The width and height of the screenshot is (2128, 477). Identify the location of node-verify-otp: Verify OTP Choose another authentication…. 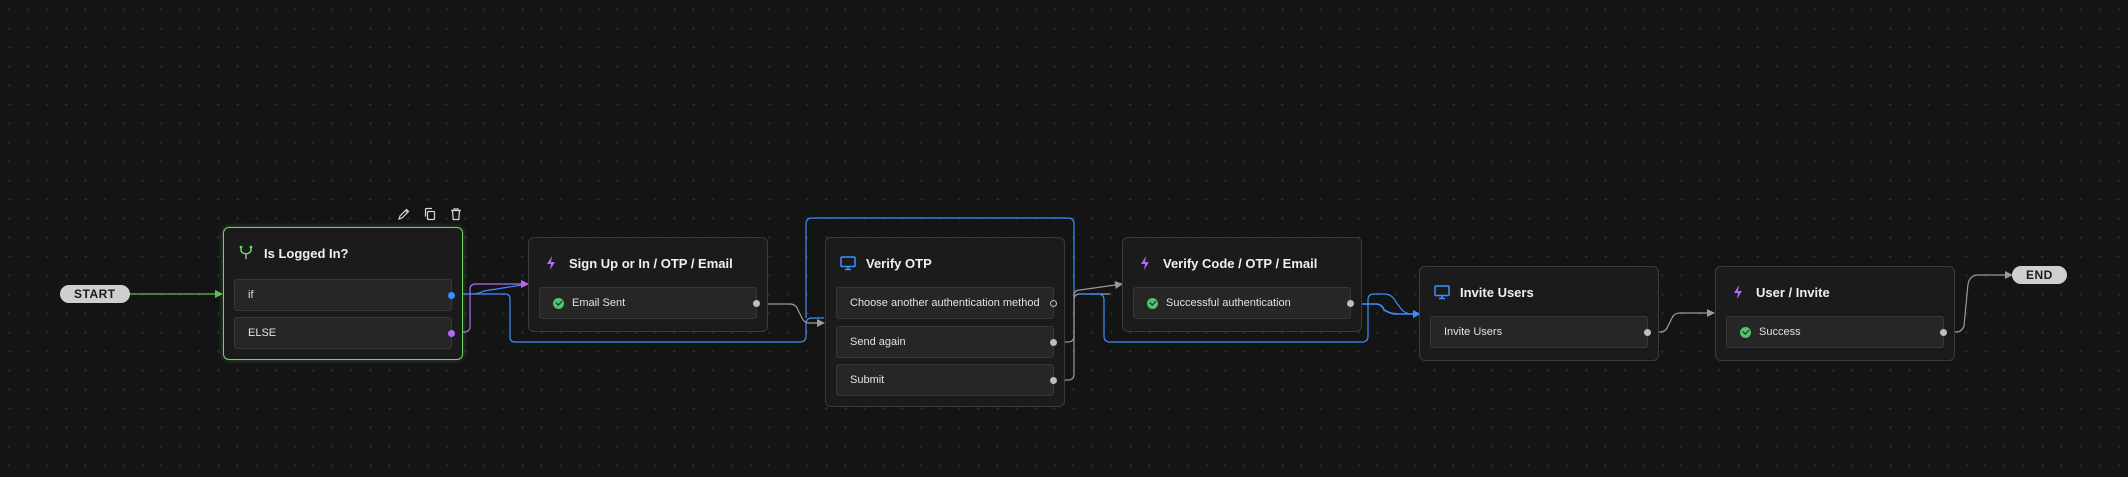
(945, 322).